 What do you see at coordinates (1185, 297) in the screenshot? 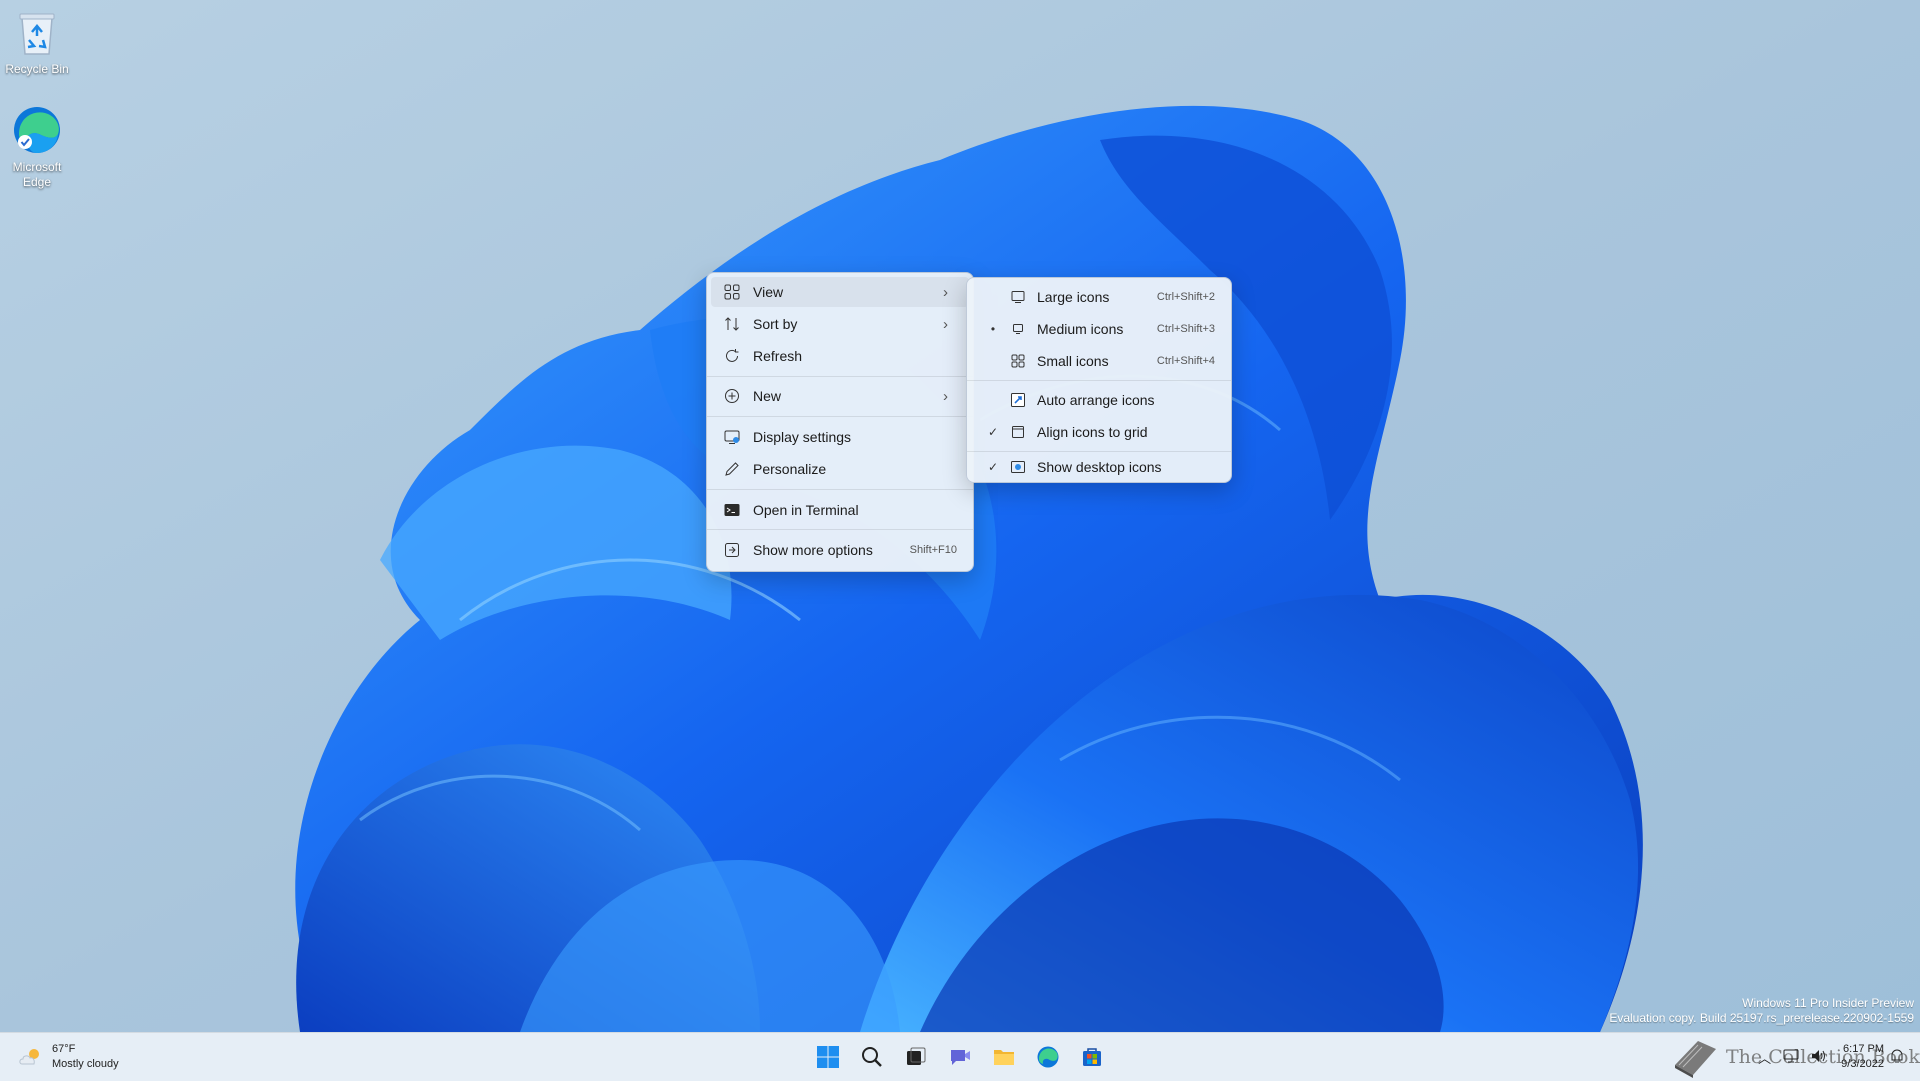
I see `submenu-item-shortcut: Ctrl+Shift+2` at bounding box center [1185, 297].